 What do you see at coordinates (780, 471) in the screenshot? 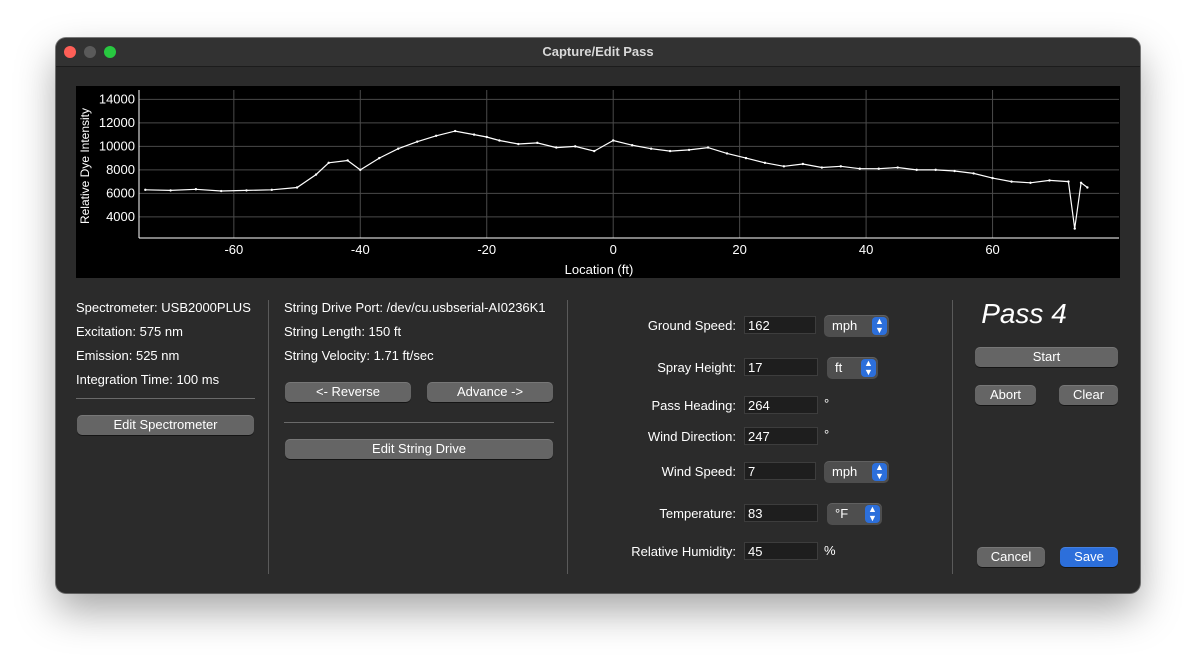
I see `wind-speed-field: 7` at bounding box center [780, 471].